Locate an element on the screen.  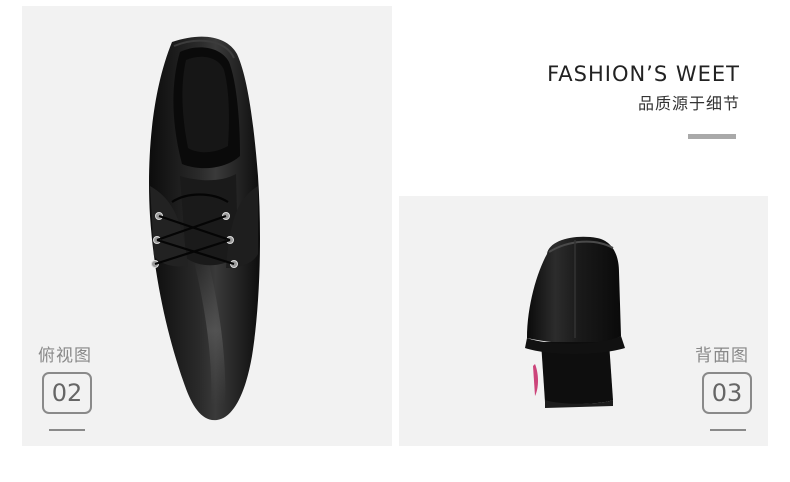
headline: FASHION’S WEET 品质源于细节 is located at coordinates (643, 87).